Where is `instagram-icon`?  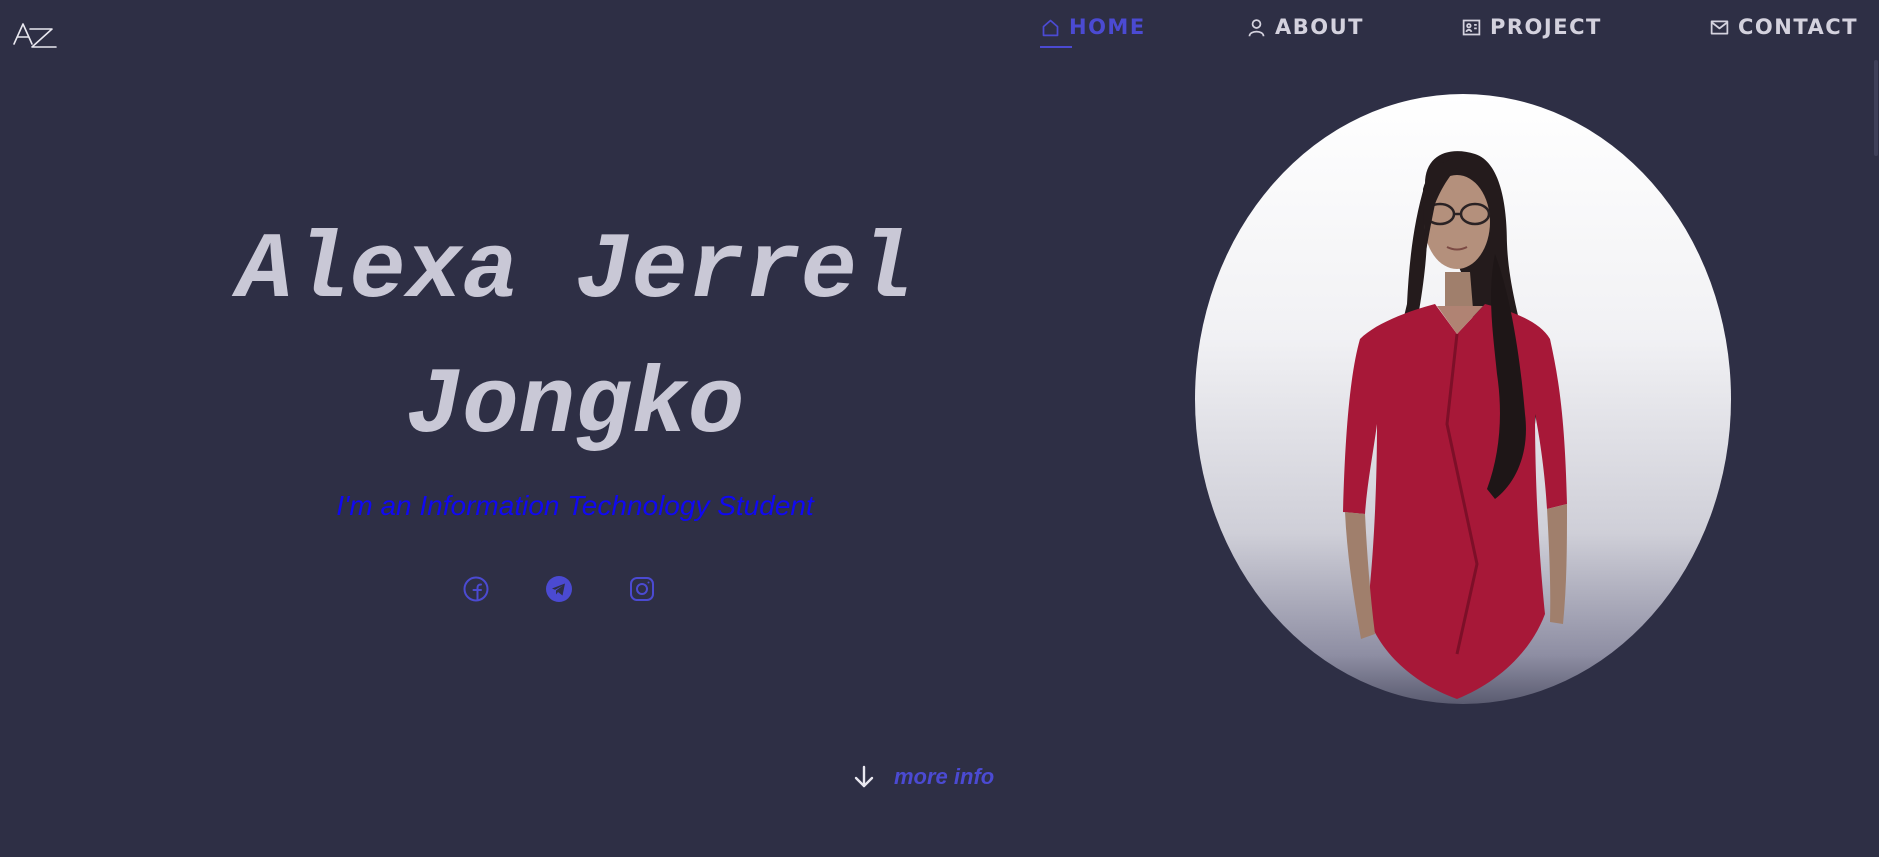
instagram-icon is located at coordinates (642, 589).